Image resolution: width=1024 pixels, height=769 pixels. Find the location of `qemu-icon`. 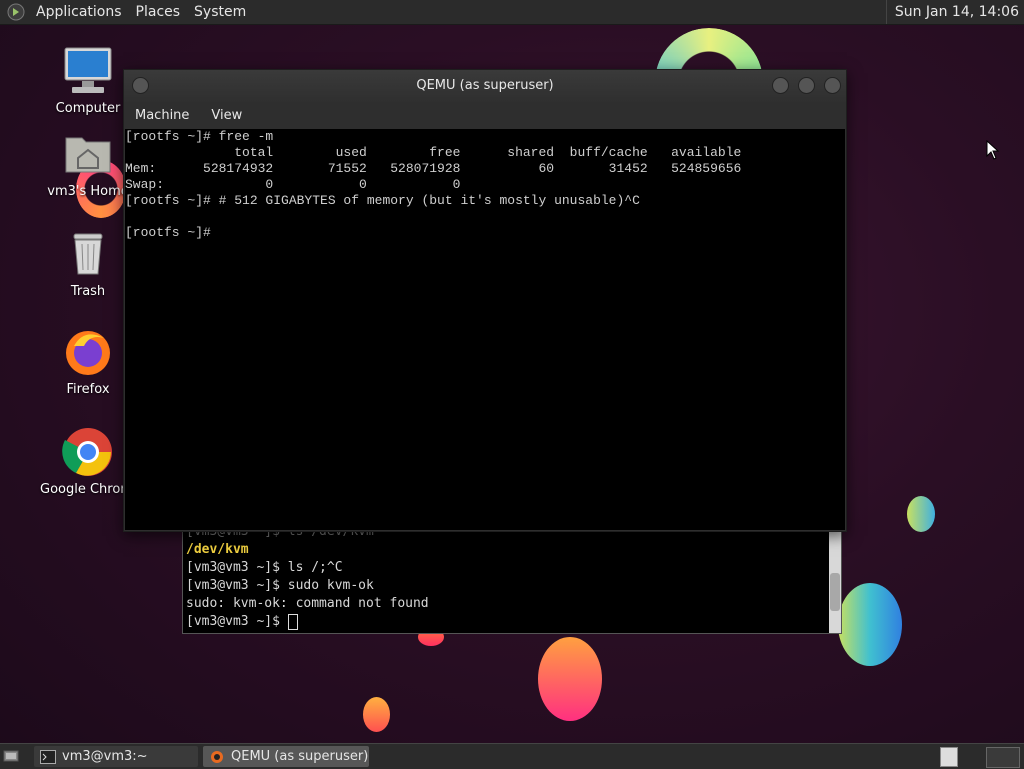

qemu-icon is located at coordinates (217, 756).